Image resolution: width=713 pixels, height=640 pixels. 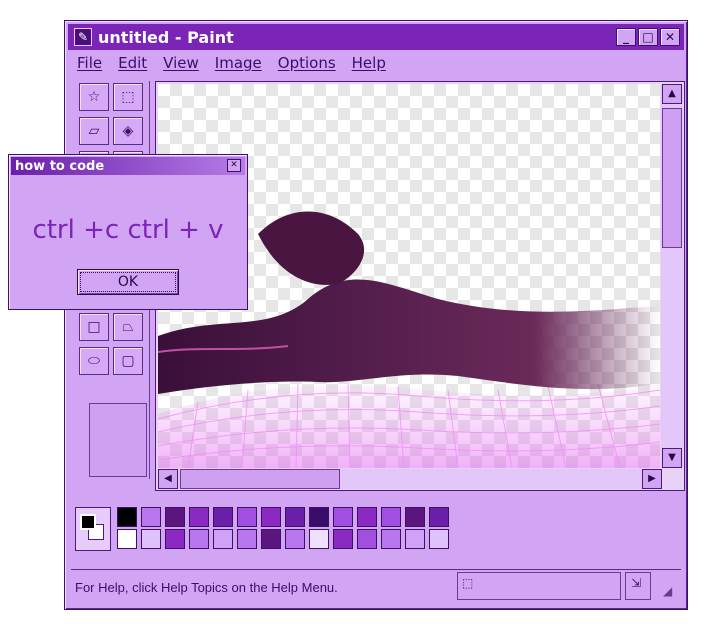 I want to click on message-dialog: how to code ✕ ctrl +c ctrl + v OK, so click(x=128, y=232).